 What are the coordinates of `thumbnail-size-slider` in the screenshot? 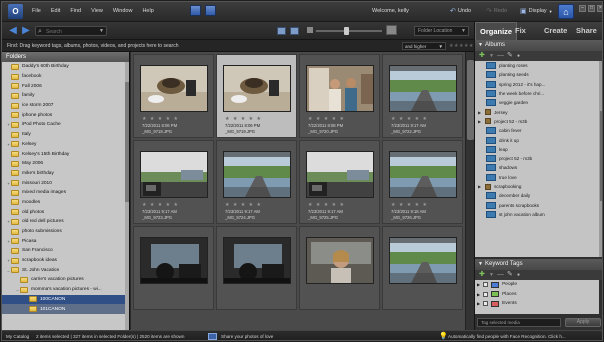 It's located at (349, 31).